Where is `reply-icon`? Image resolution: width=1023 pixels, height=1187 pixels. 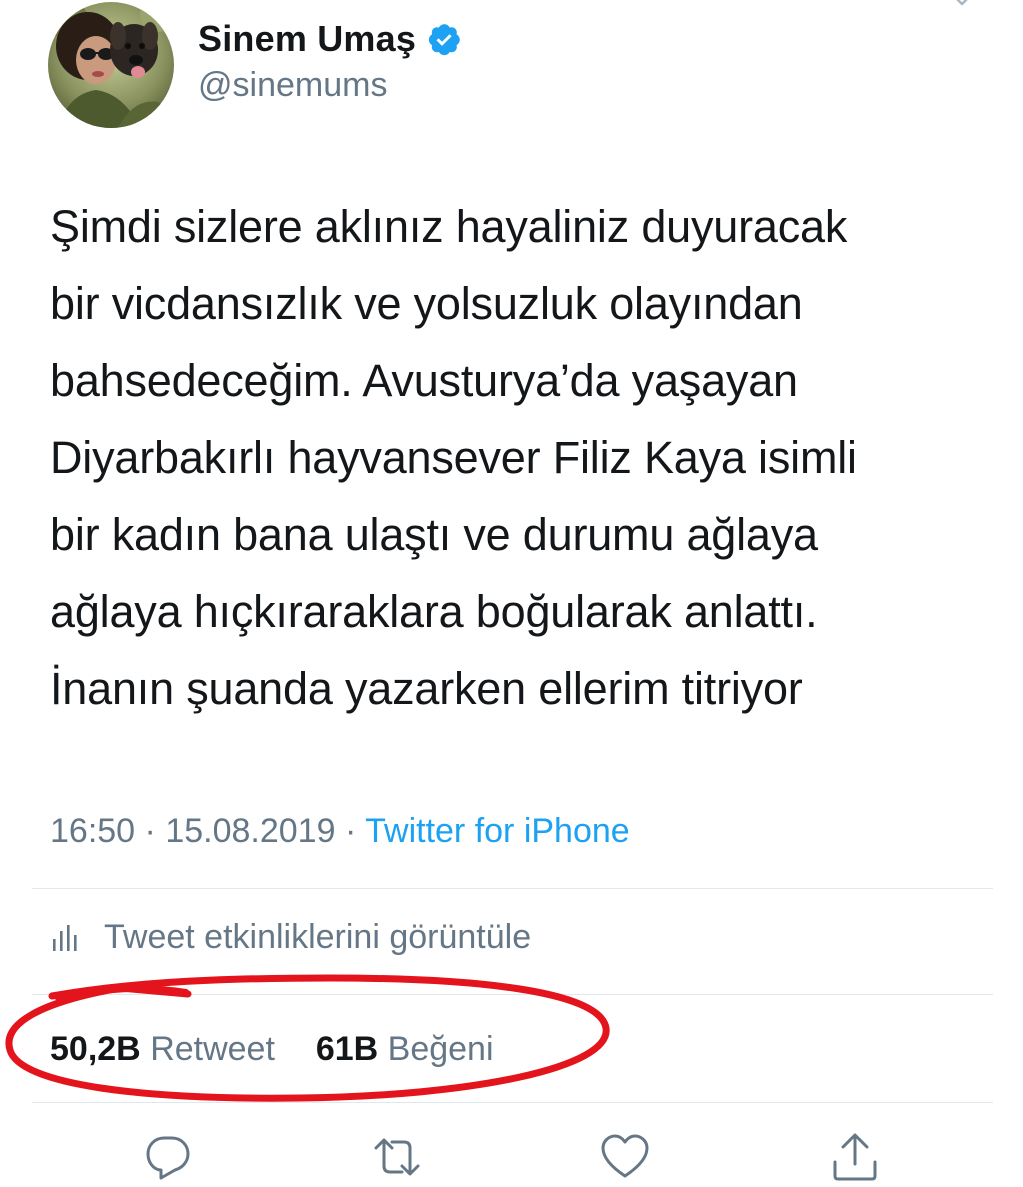
reply-icon is located at coordinates (168, 1158).